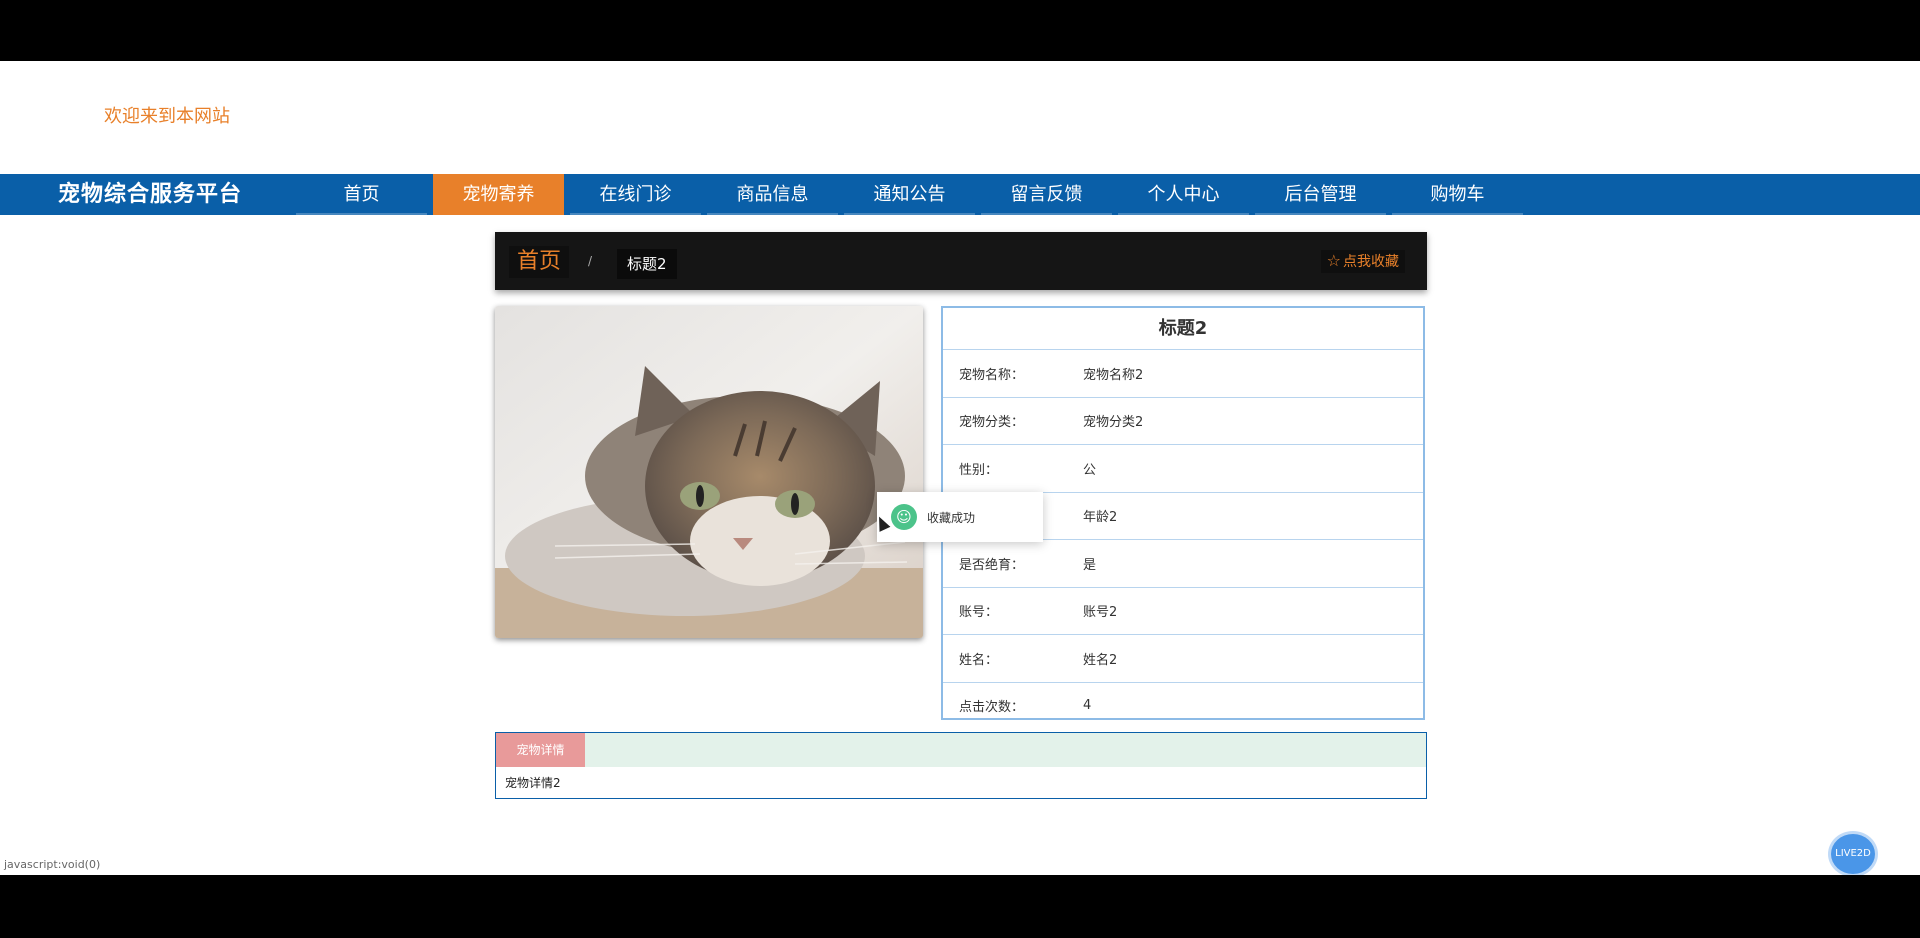 The width and height of the screenshot is (1920, 938). Describe the element at coordinates (1183, 659) in the screenshot. I see `info-row-name: 姓名： 姓名2` at that location.